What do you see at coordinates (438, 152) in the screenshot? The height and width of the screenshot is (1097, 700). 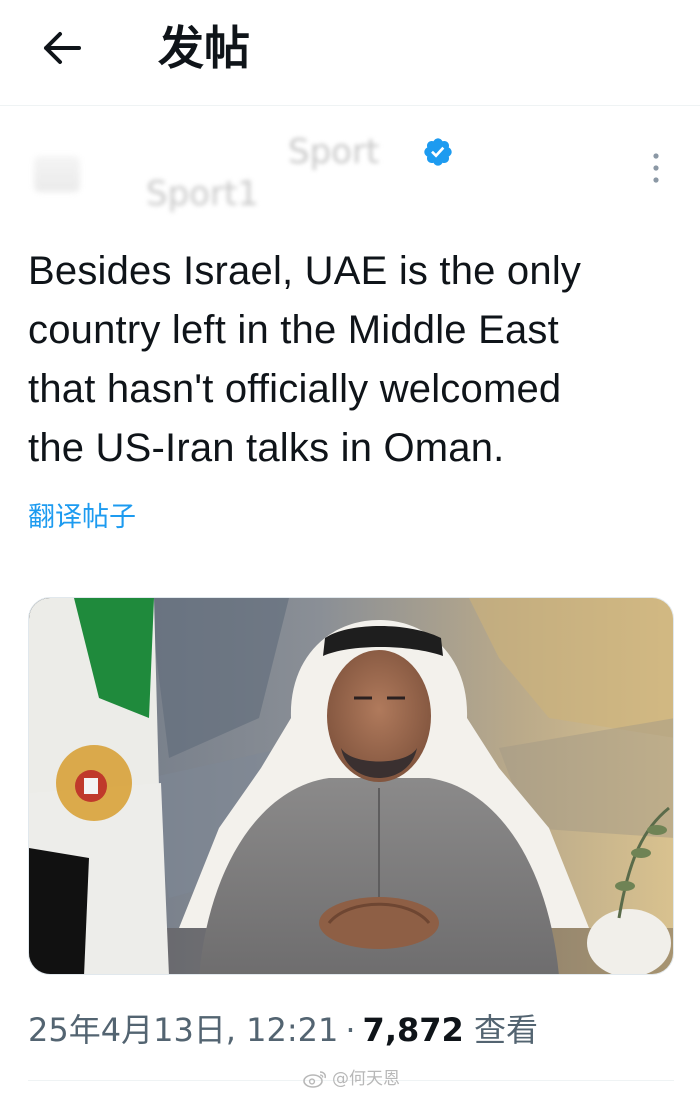 I see `verified-badge-icon` at bounding box center [438, 152].